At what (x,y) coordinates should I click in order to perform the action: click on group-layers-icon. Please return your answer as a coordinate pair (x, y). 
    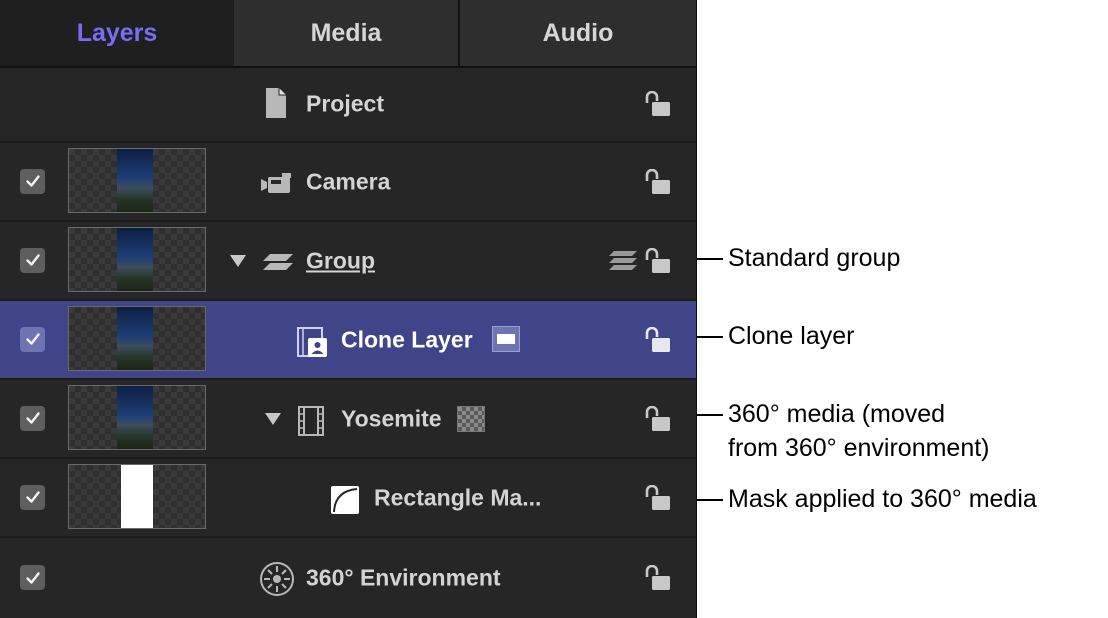
    Looking at the image, I should click on (278, 262).